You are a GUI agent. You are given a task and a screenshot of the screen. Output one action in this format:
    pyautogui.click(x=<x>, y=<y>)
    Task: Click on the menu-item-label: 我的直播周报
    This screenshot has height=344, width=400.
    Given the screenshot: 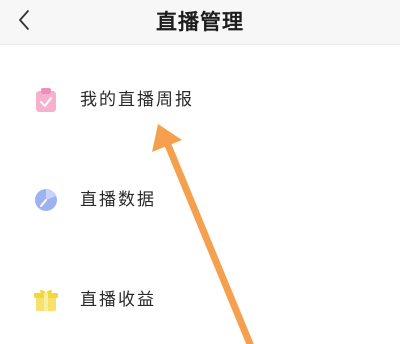 What is the action you would take?
    pyautogui.click(x=137, y=100)
    